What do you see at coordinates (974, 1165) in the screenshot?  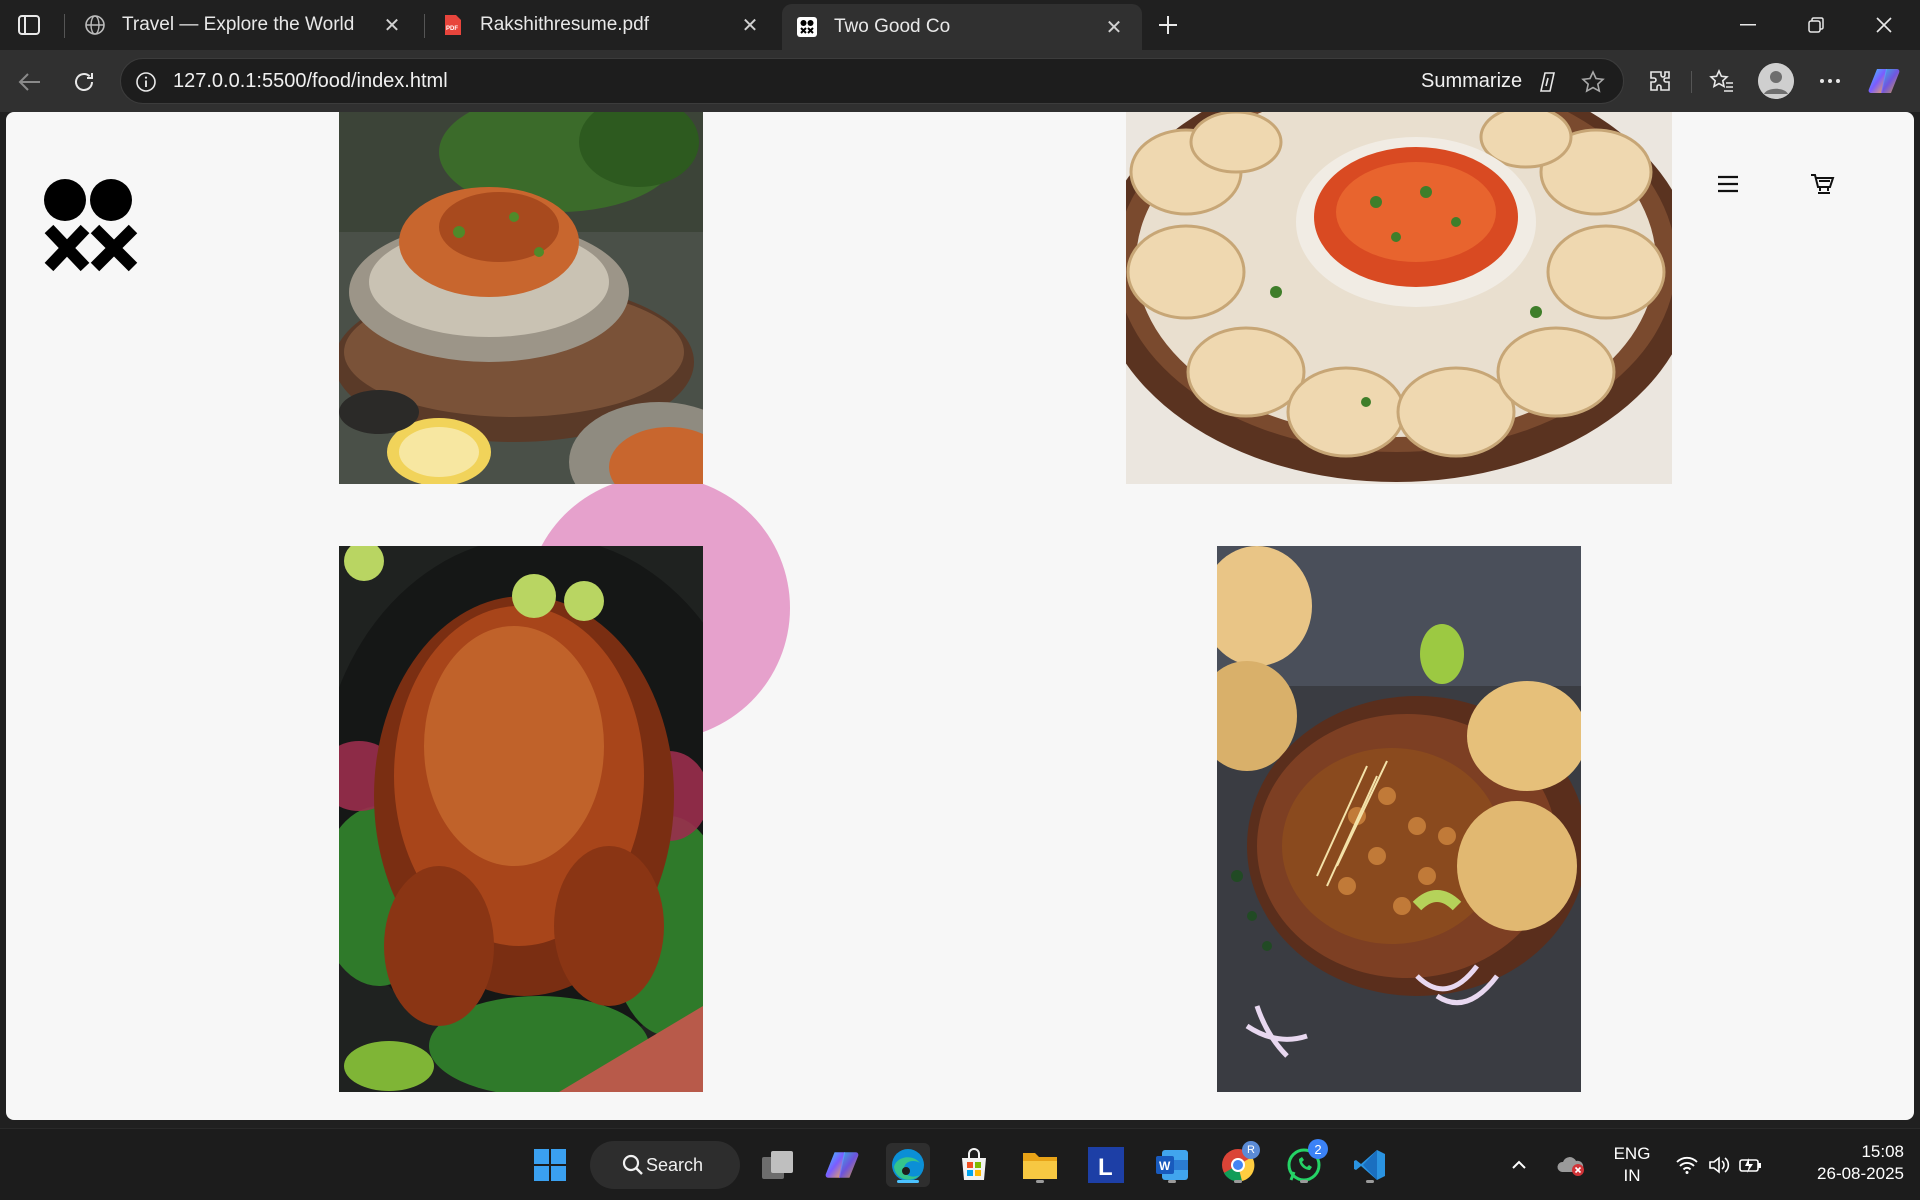 I see `microsoft-store-icon` at bounding box center [974, 1165].